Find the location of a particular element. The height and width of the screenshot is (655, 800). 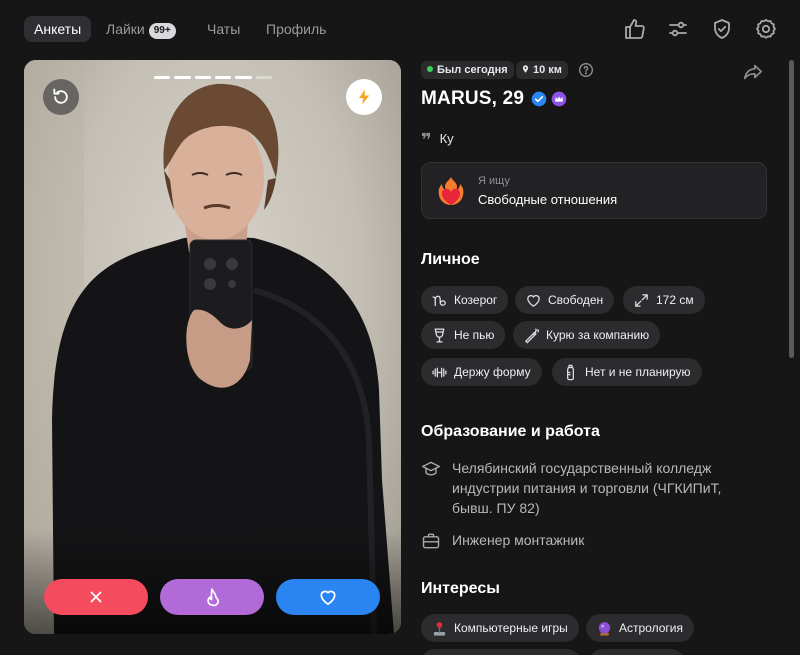

cigarette-icon is located at coordinates (532, 335).